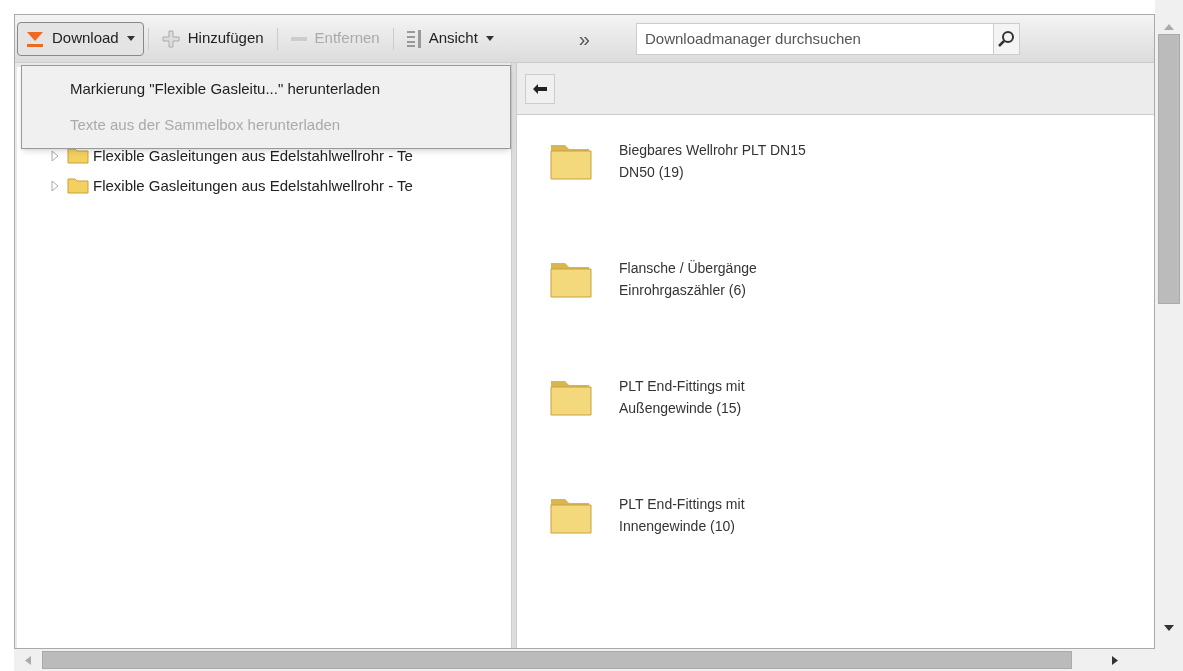 This screenshot has width=1183, height=671. I want to click on folder-icon, so click(78, 186).